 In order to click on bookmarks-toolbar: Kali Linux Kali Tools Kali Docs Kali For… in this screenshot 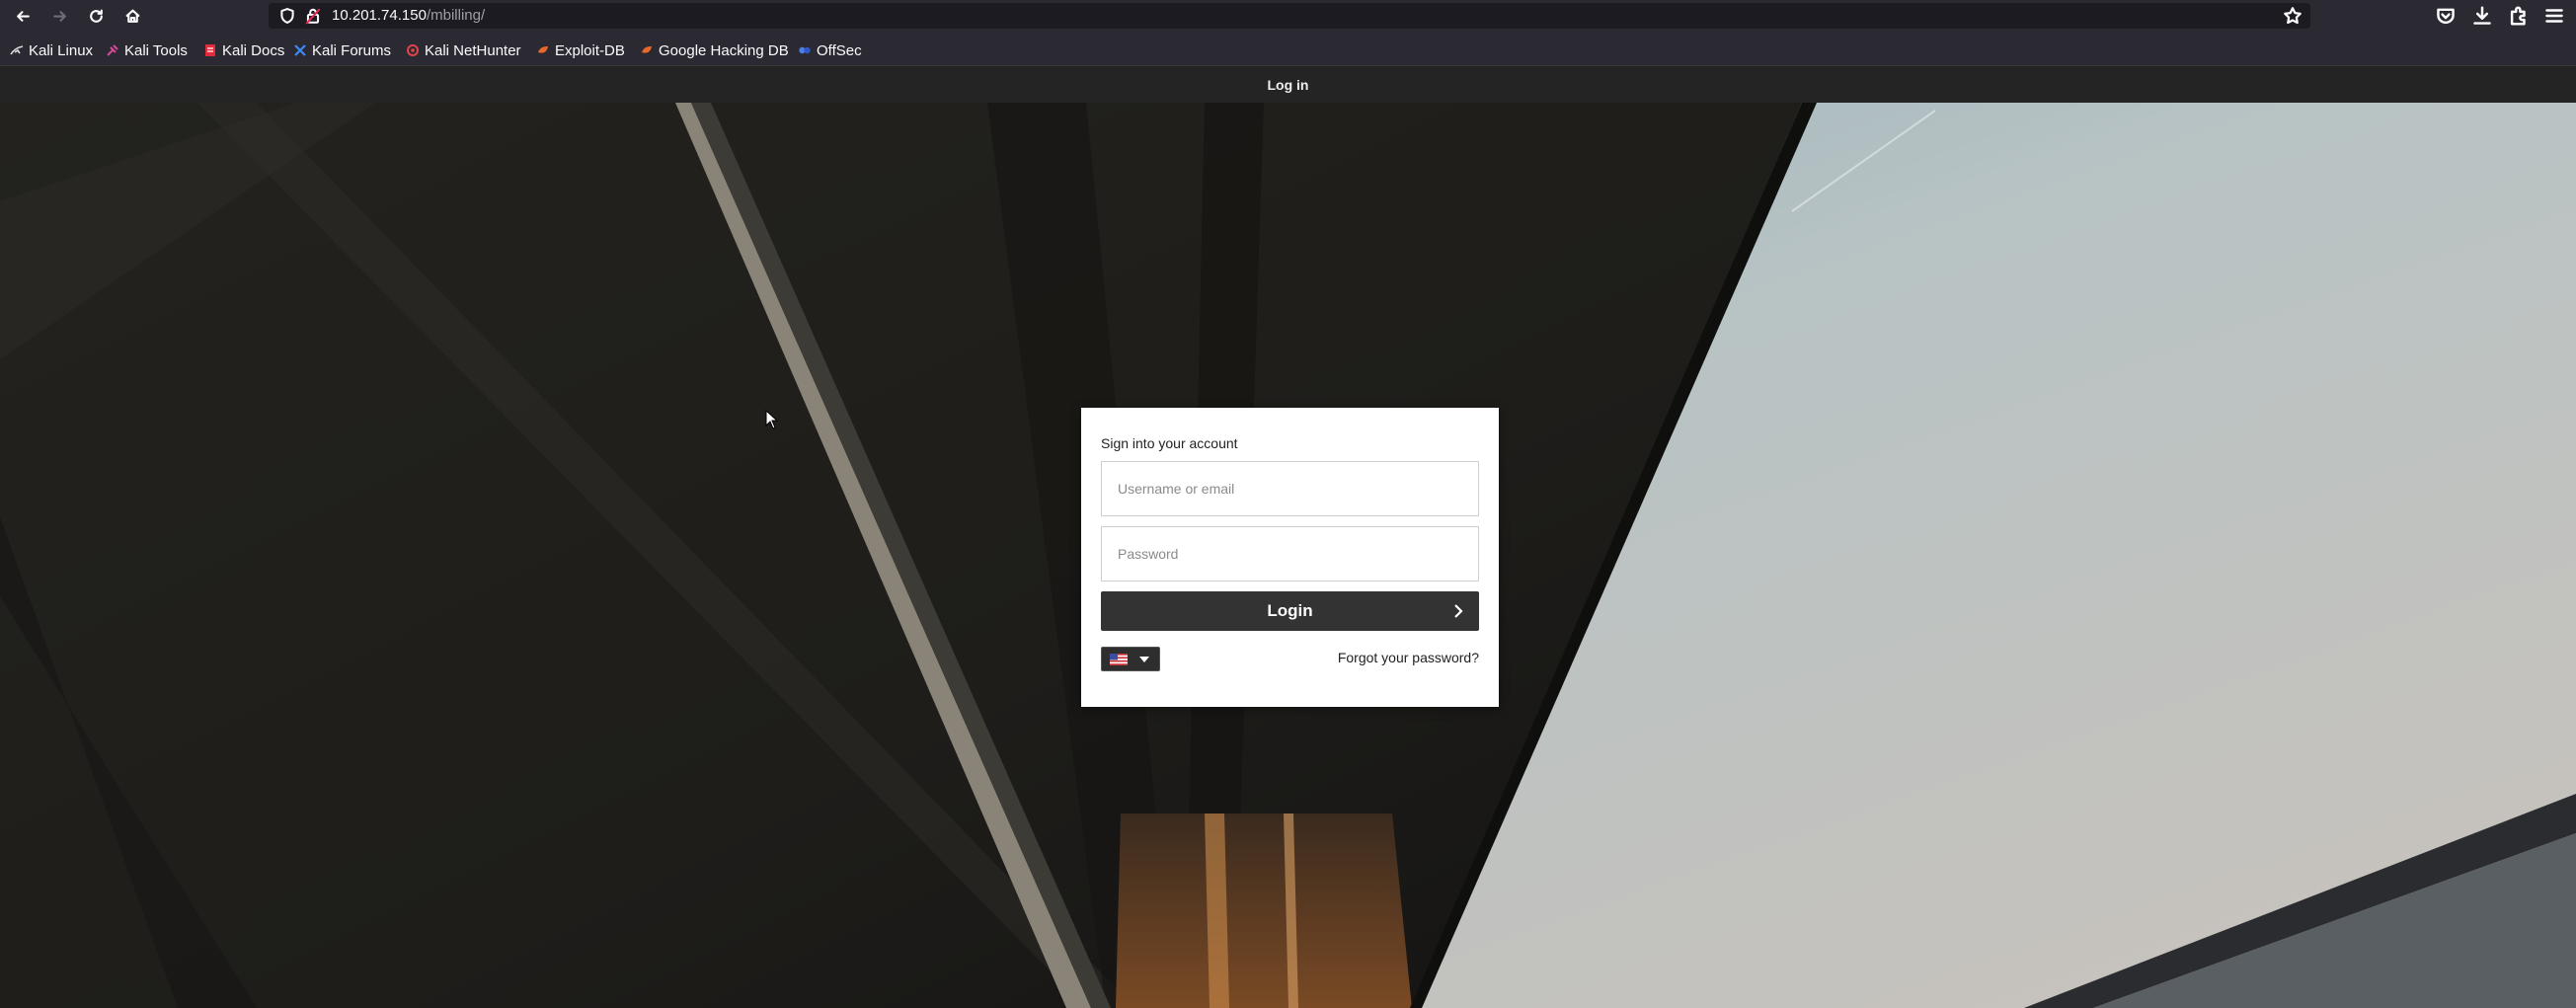, I will do `click(1288, 50)`.